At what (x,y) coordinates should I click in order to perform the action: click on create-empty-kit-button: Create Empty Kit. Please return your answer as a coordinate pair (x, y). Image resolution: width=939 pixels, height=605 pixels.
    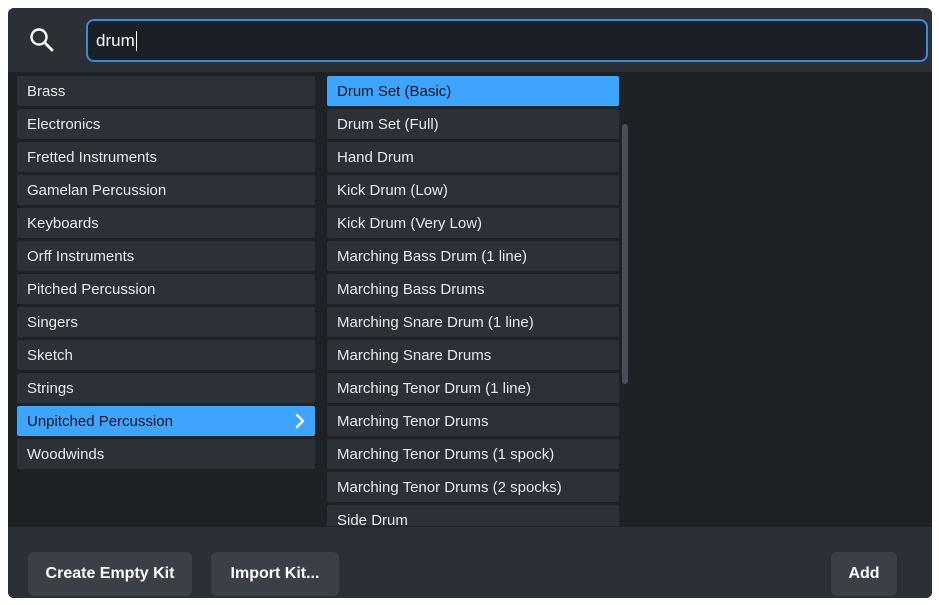
    Looking at the image, I should click on (110, 574).